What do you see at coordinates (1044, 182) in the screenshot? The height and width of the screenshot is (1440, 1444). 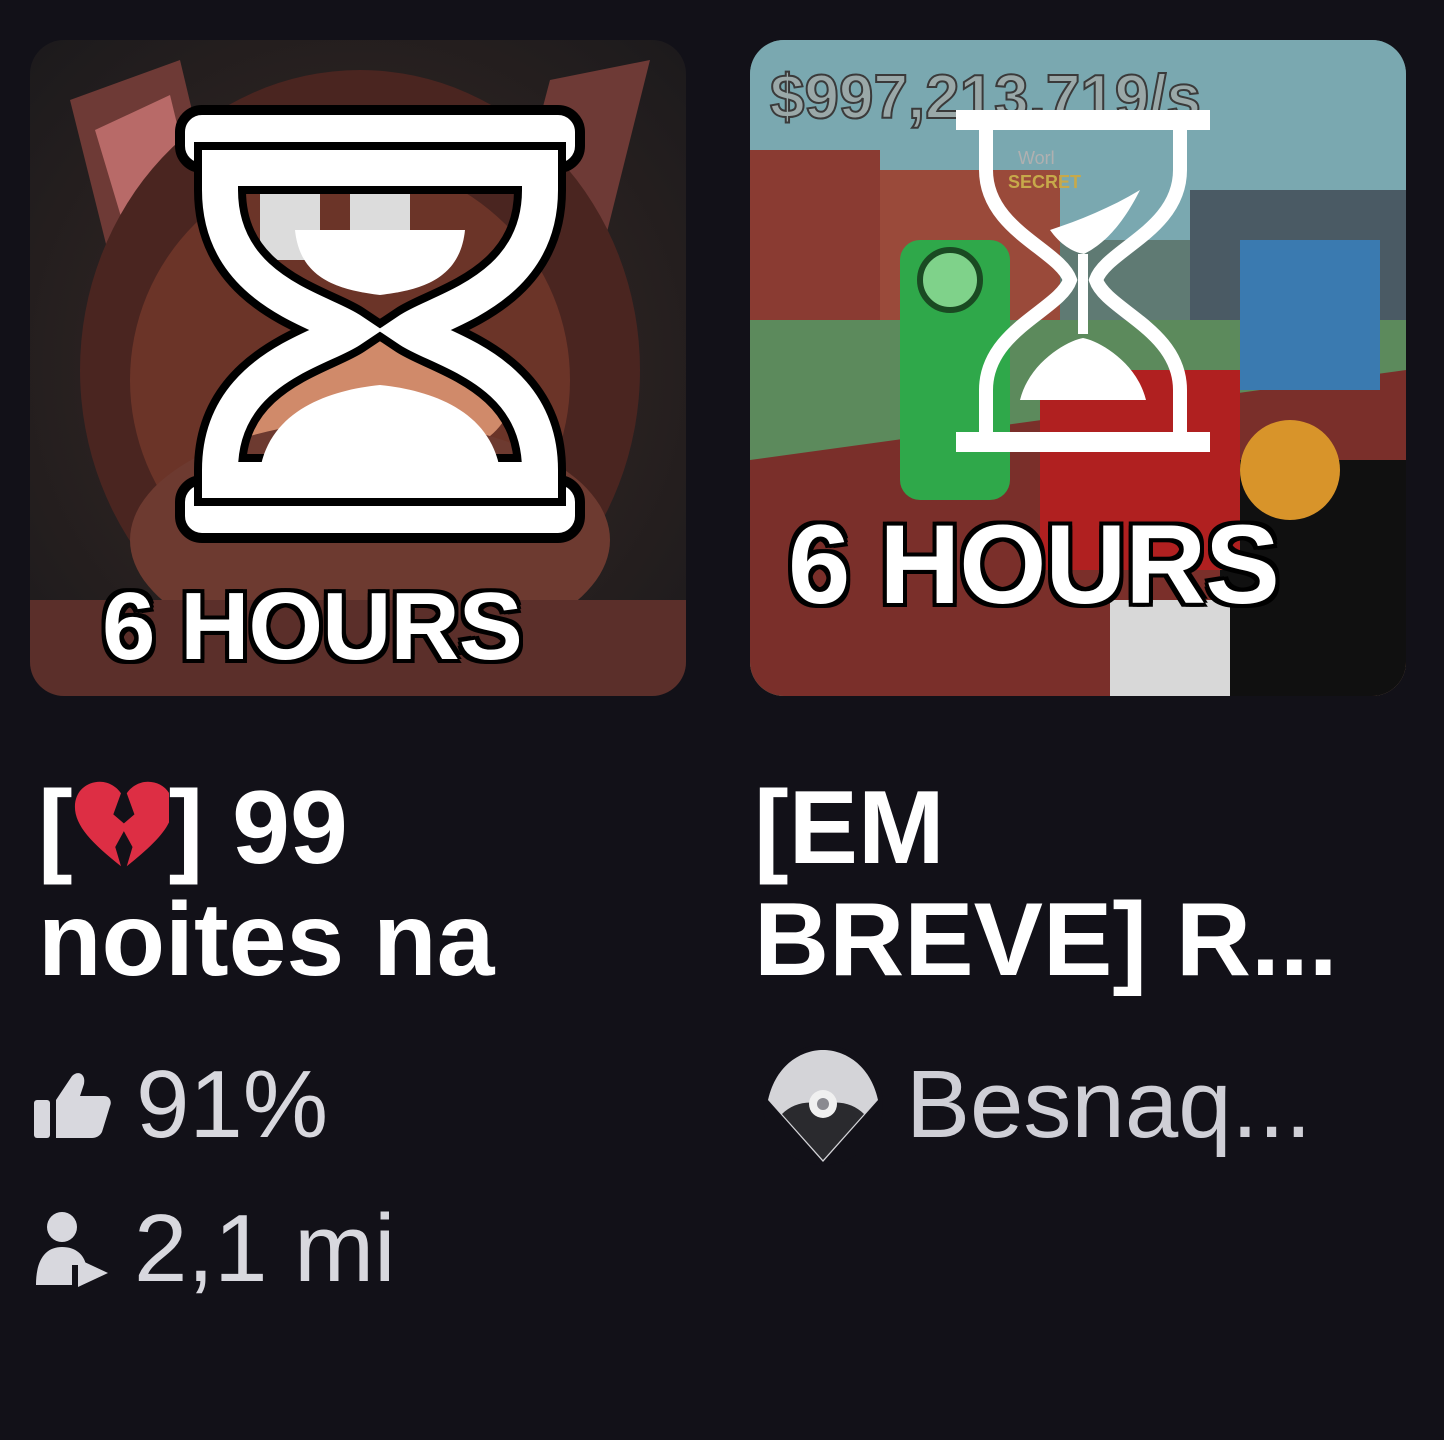 I see `overlay-small-text-2: SECRET` at bounding box center [1044, 182].